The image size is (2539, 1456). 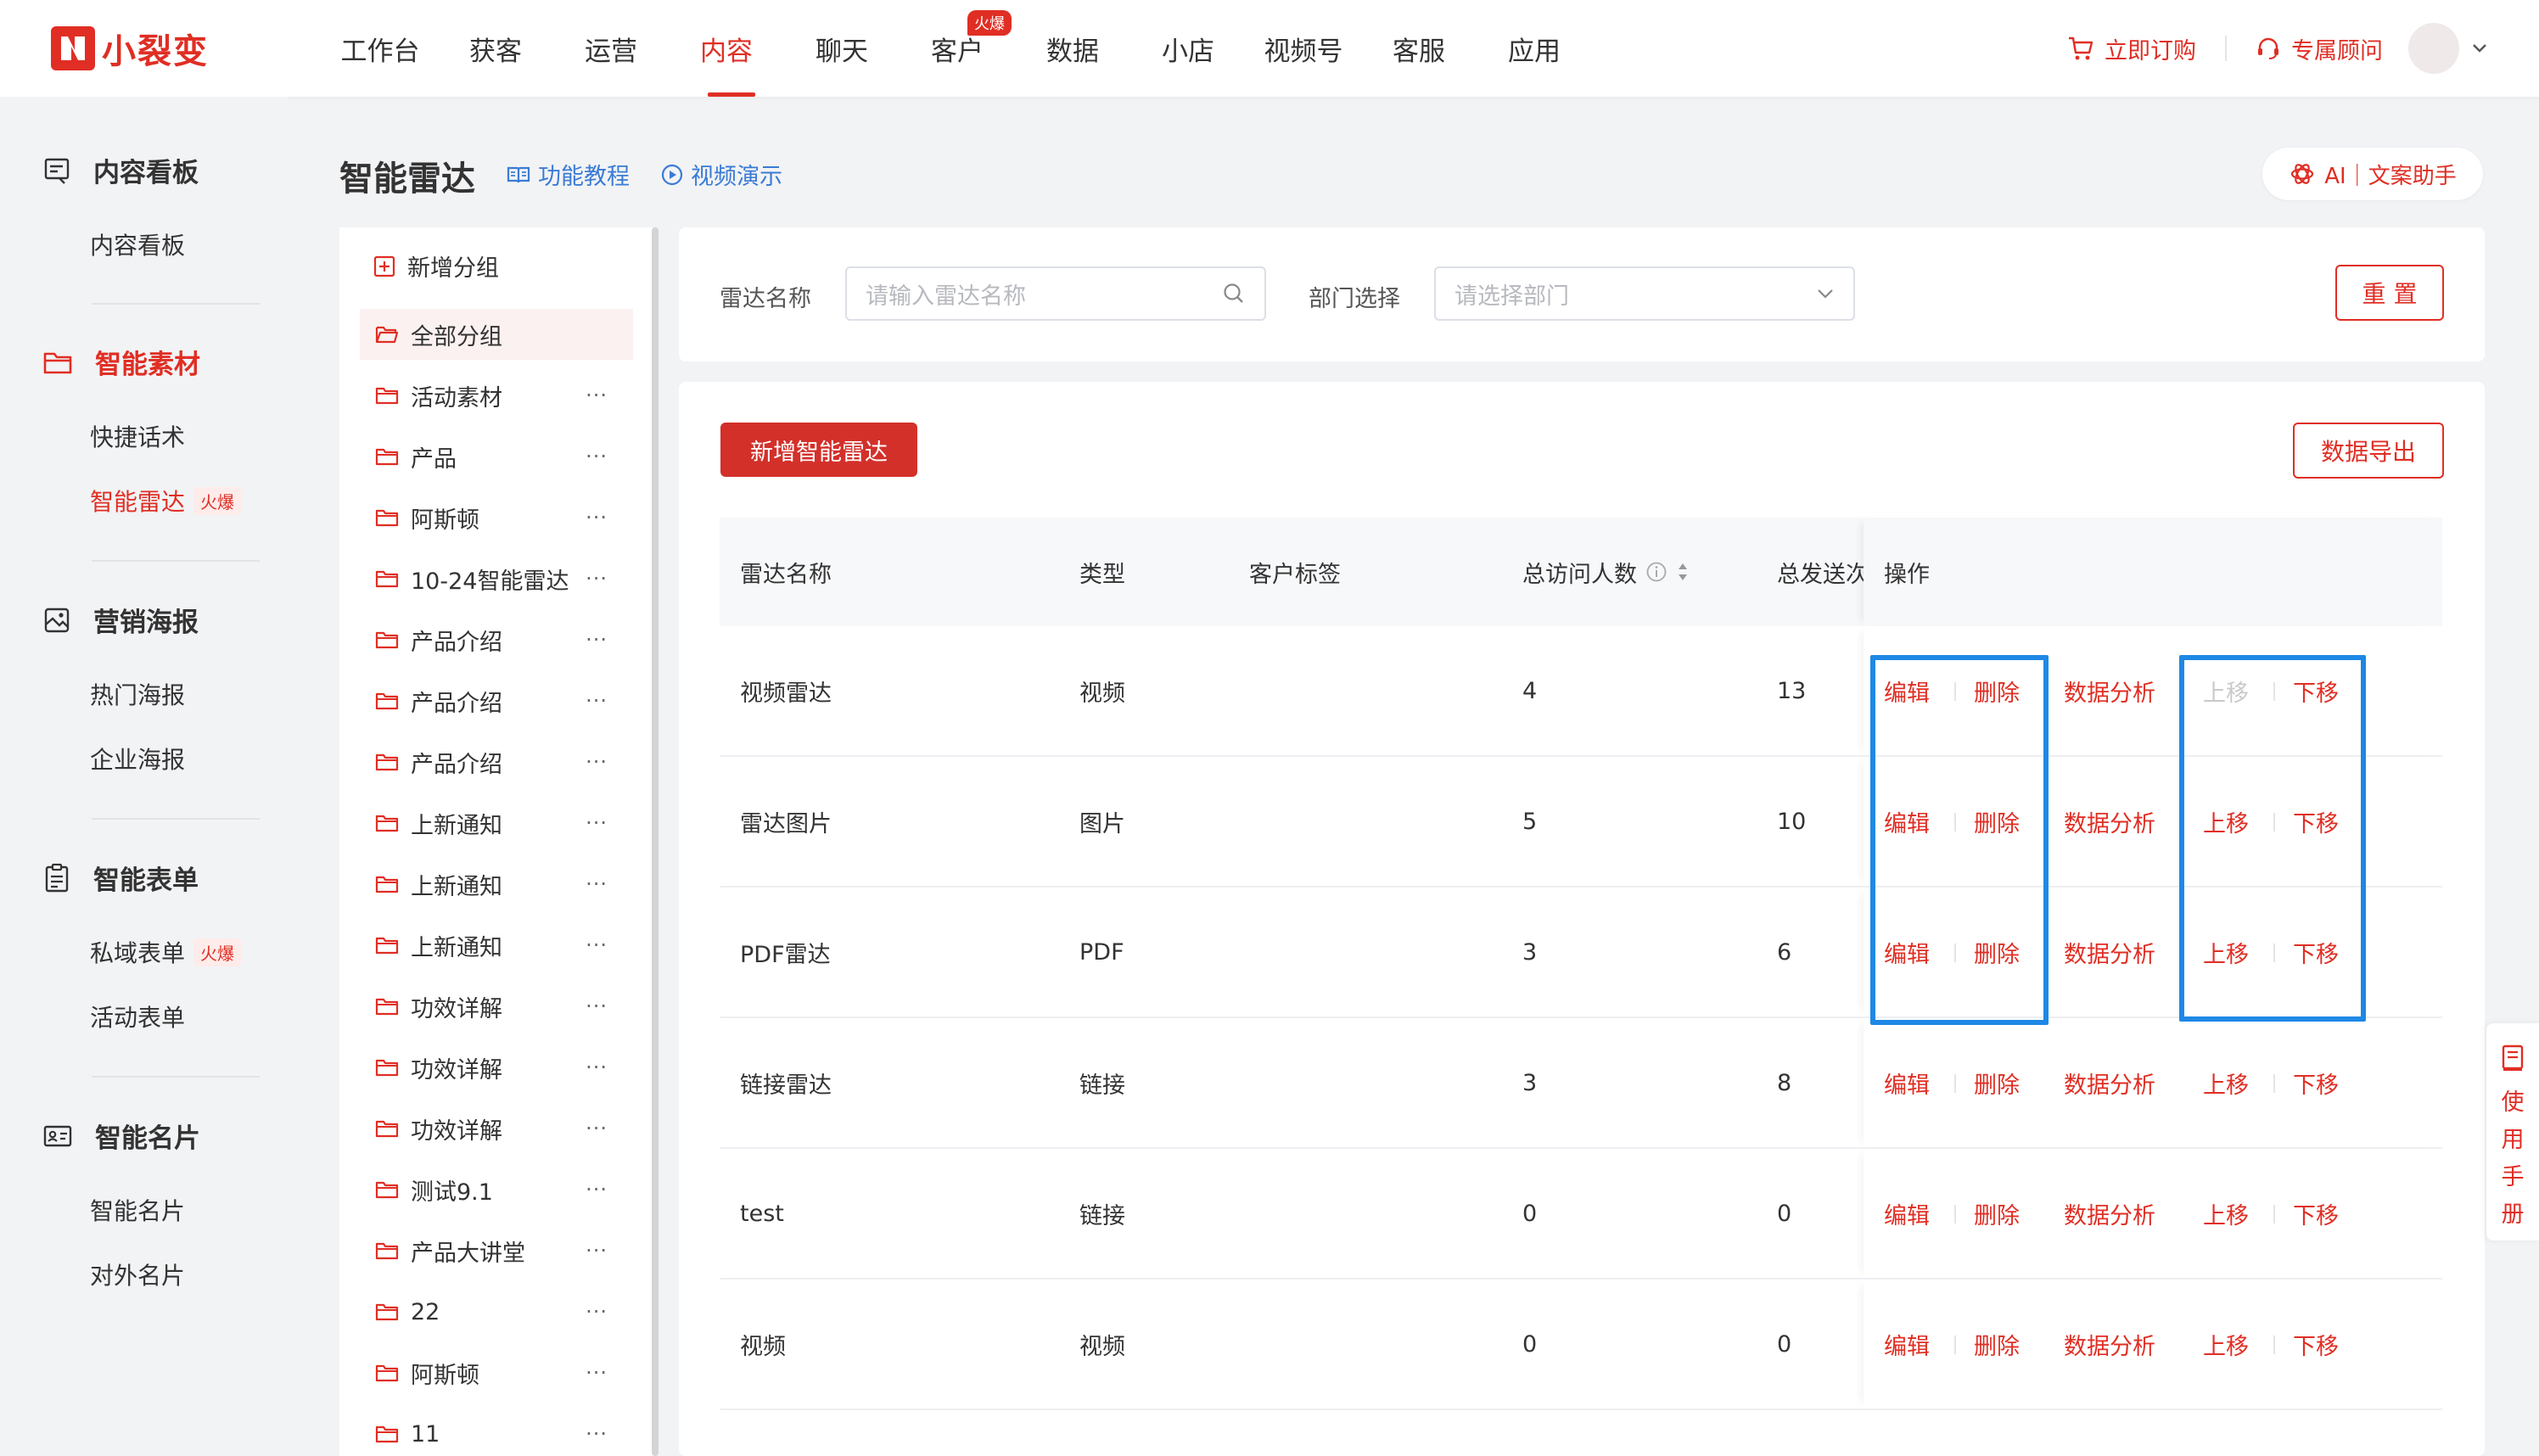 I want to click on ai-assistant-button: AI｜文案助手, so click(x=2373, y=174).